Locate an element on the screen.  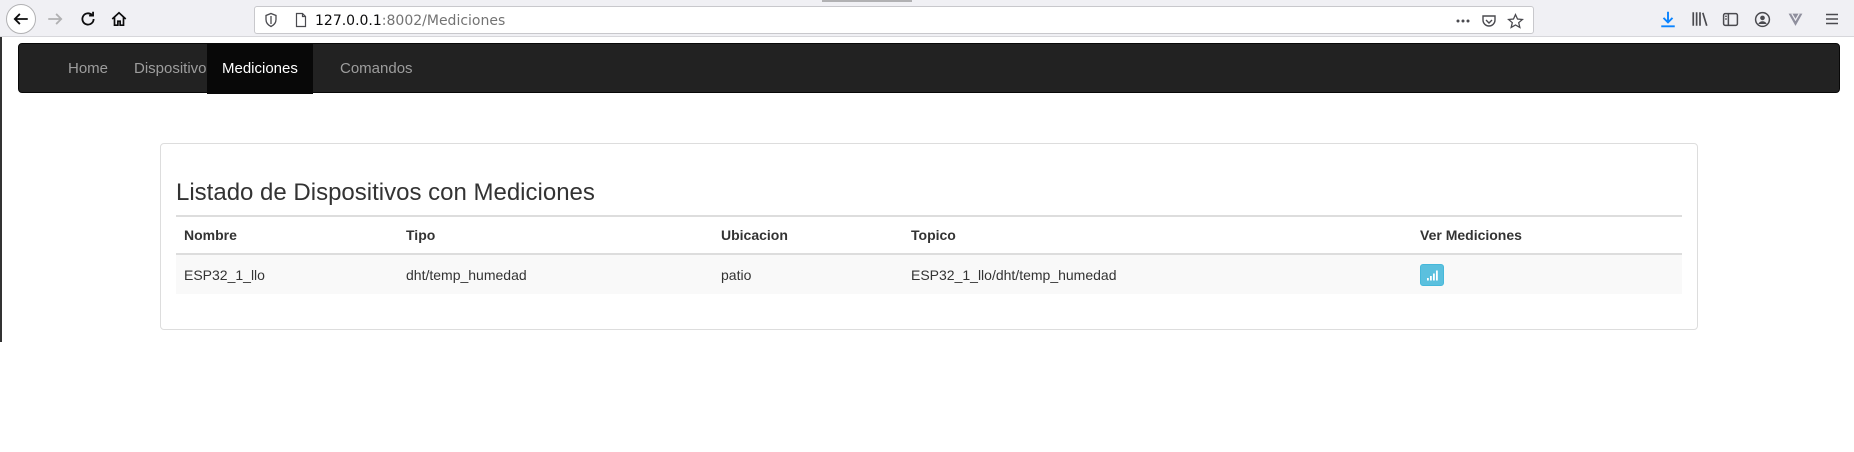
sidebar-icon is located at coordinates (1730, 19).